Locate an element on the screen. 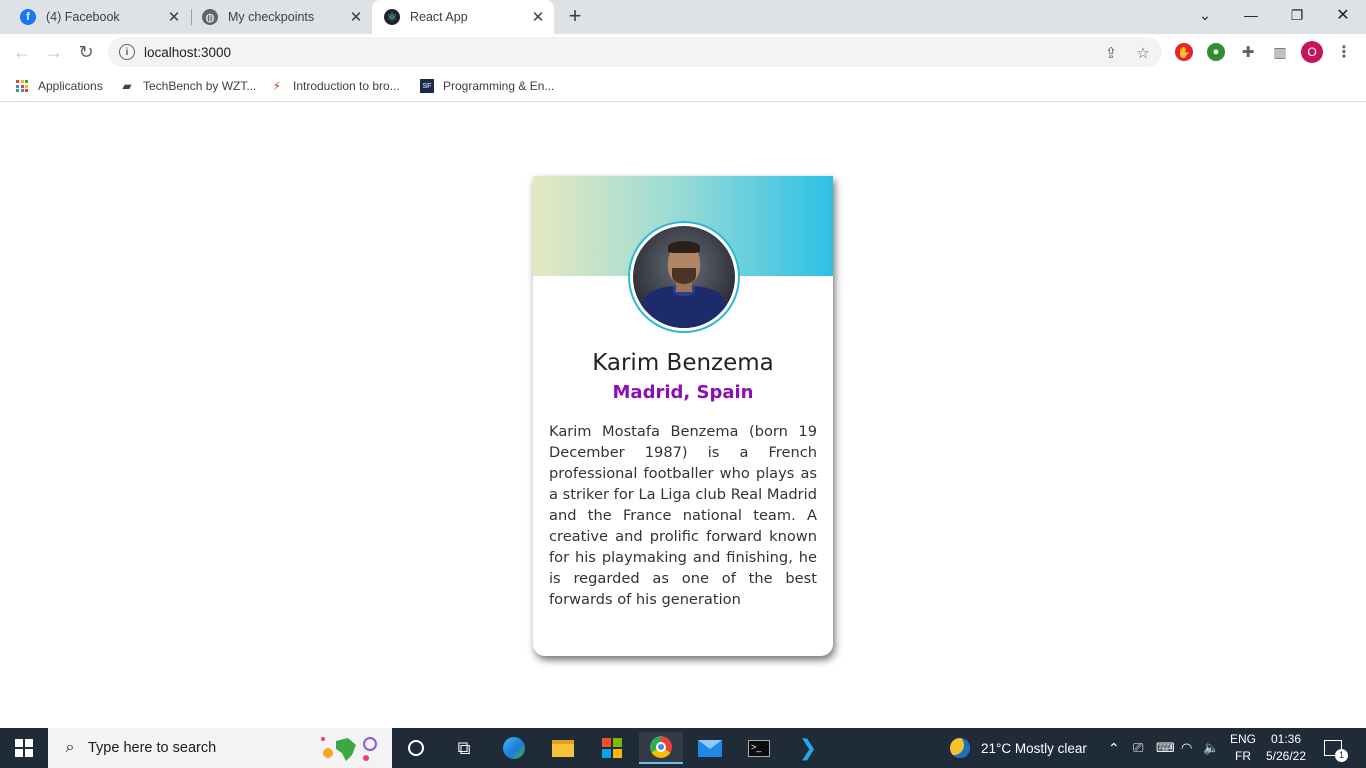 The width and height of the screenshot is (1366, 768). bookmark-star-icon: ☆ is located at coordinates (1143, 53).